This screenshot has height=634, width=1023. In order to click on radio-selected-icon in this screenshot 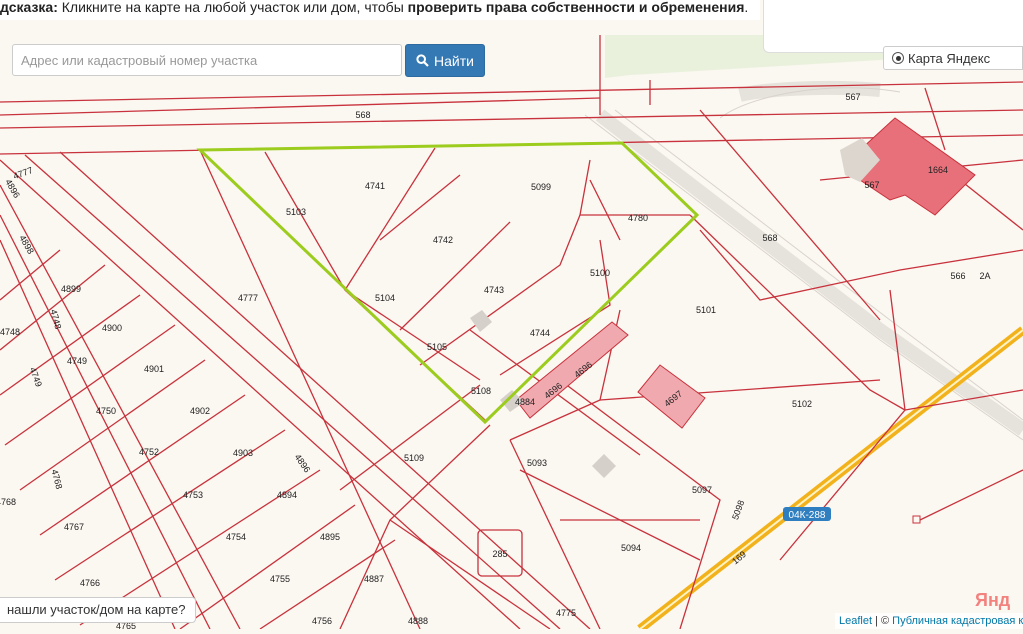, I will do `click(898, 58)`.